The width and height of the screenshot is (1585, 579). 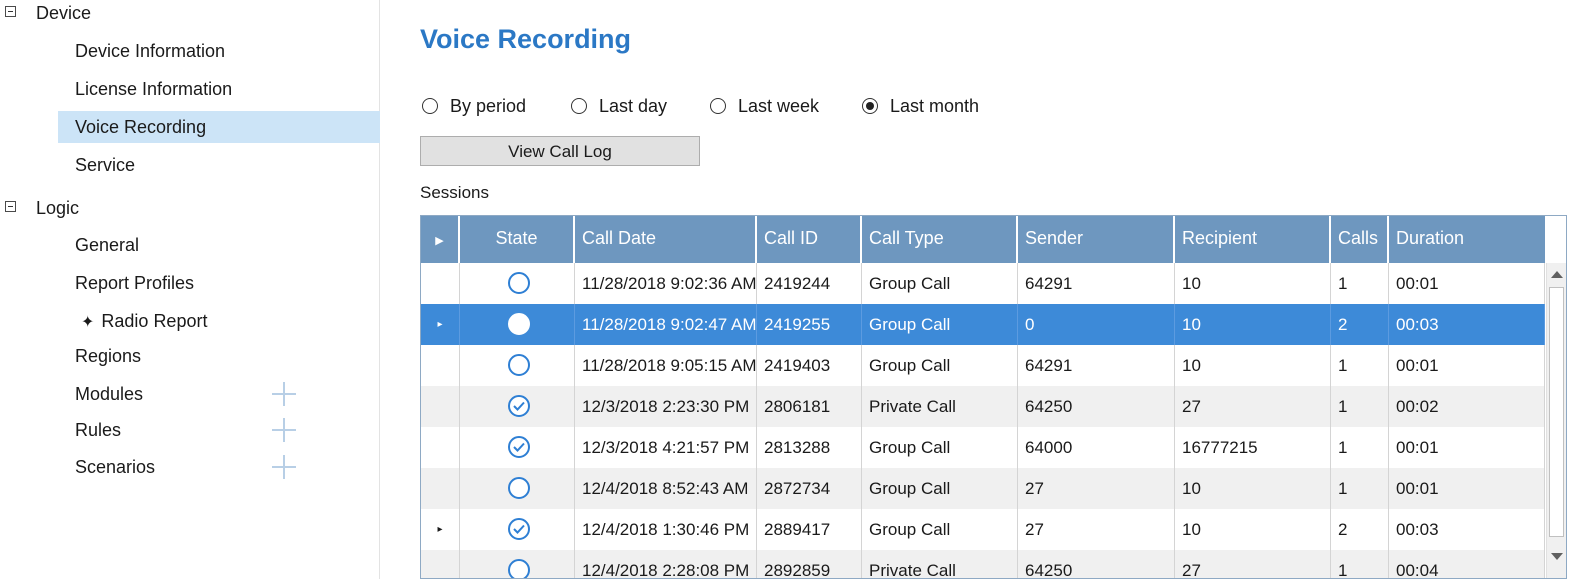 I want to click on sender-cell: 0, so click(x=1096, y=324).